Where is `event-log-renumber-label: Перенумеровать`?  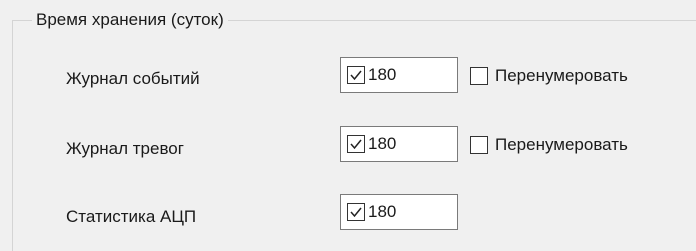 event-log-renumber-label: Перенумеровать is located at coordinates (561, 75).